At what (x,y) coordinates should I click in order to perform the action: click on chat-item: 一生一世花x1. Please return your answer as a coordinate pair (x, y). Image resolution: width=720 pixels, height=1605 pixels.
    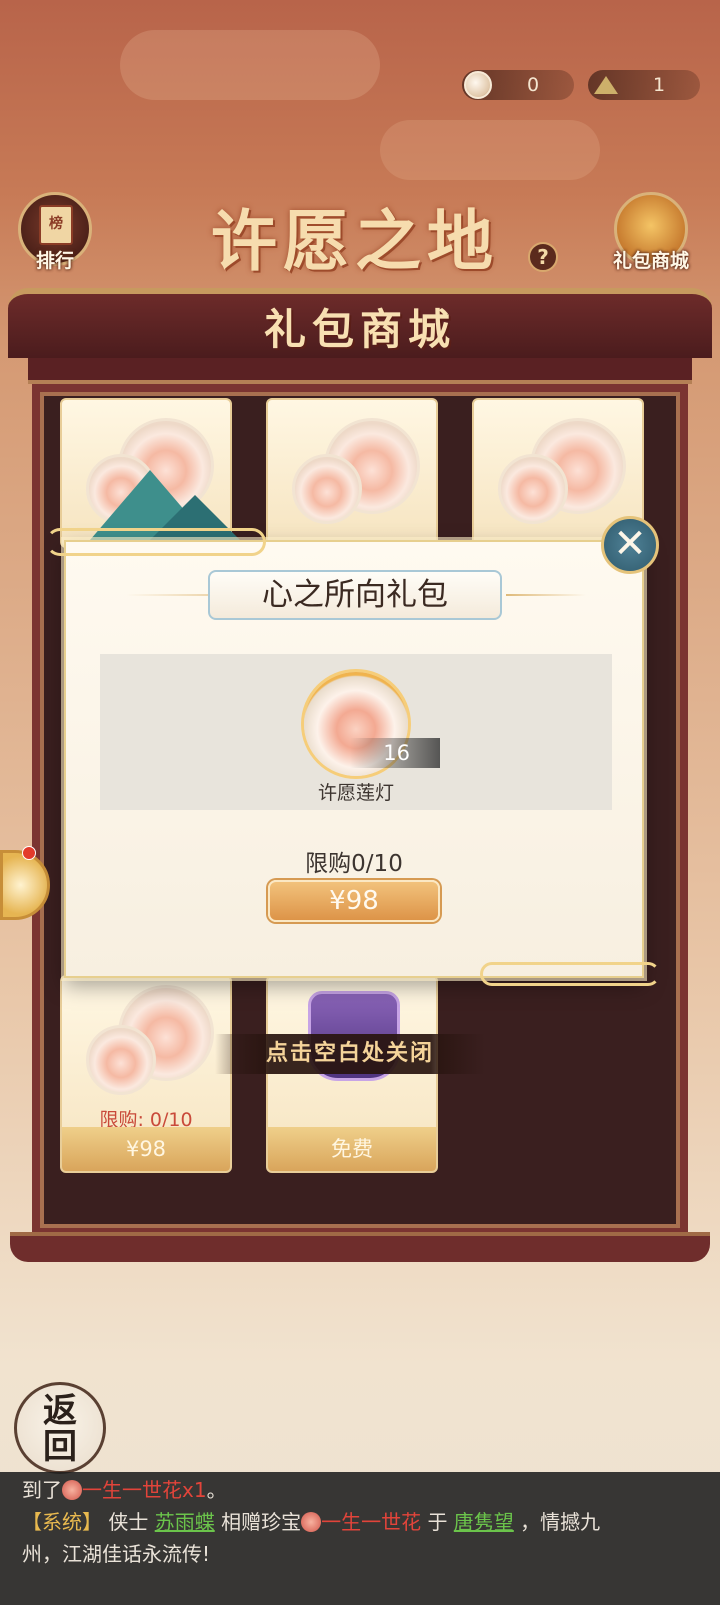
    Looking at the image, I should click on (144, 1490).